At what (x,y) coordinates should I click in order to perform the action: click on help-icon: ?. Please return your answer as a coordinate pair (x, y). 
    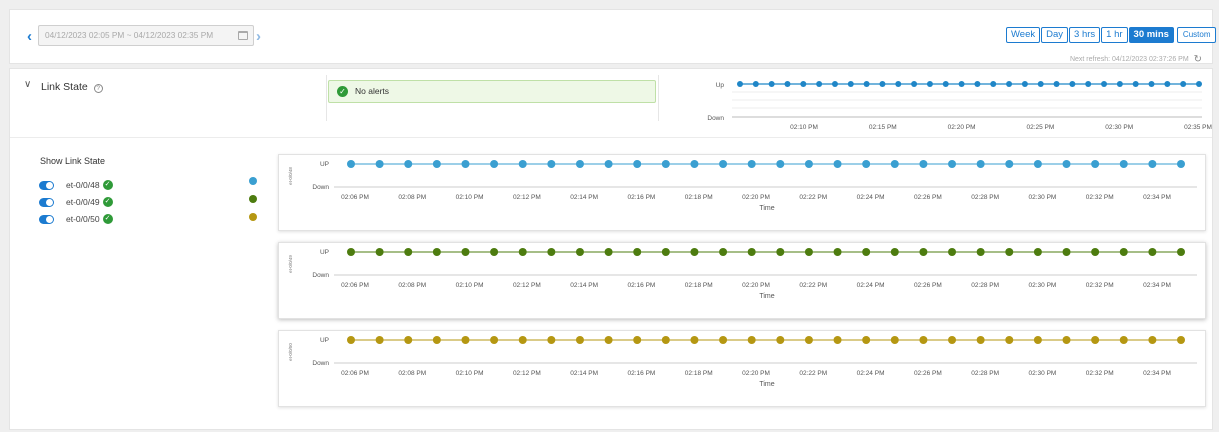
    Looking at the image, I should click on (98, 88).